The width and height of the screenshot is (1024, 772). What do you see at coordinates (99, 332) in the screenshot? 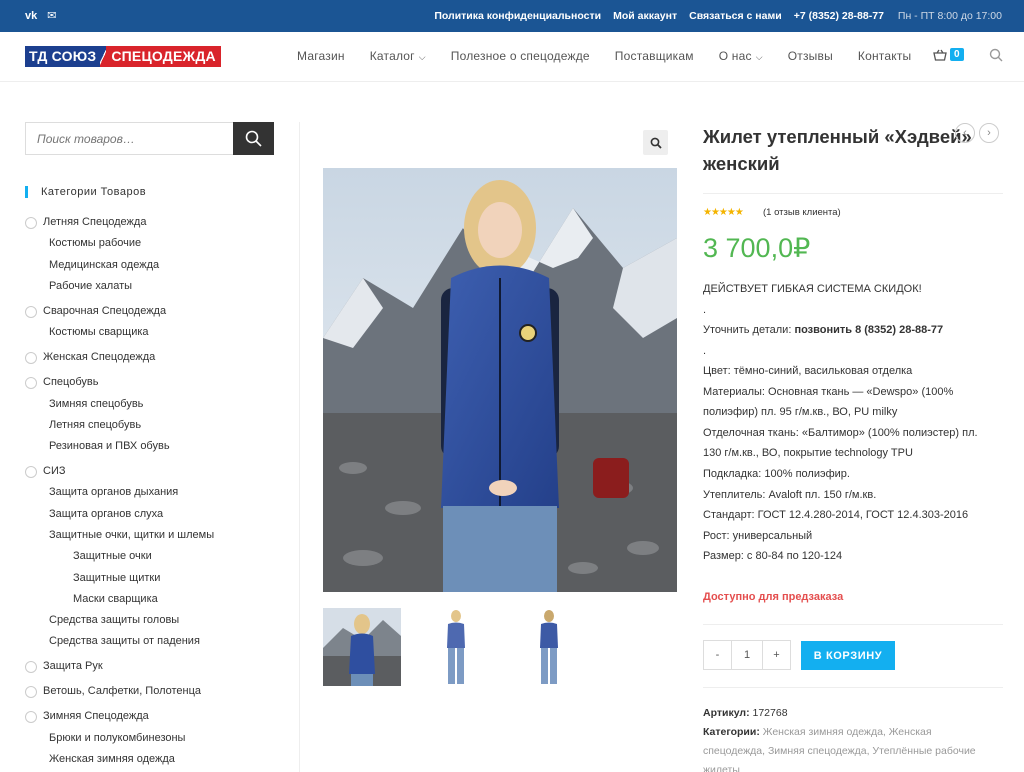
I see `subcategory-item: Костюмы сварщика` at bounding box center [99, 332].